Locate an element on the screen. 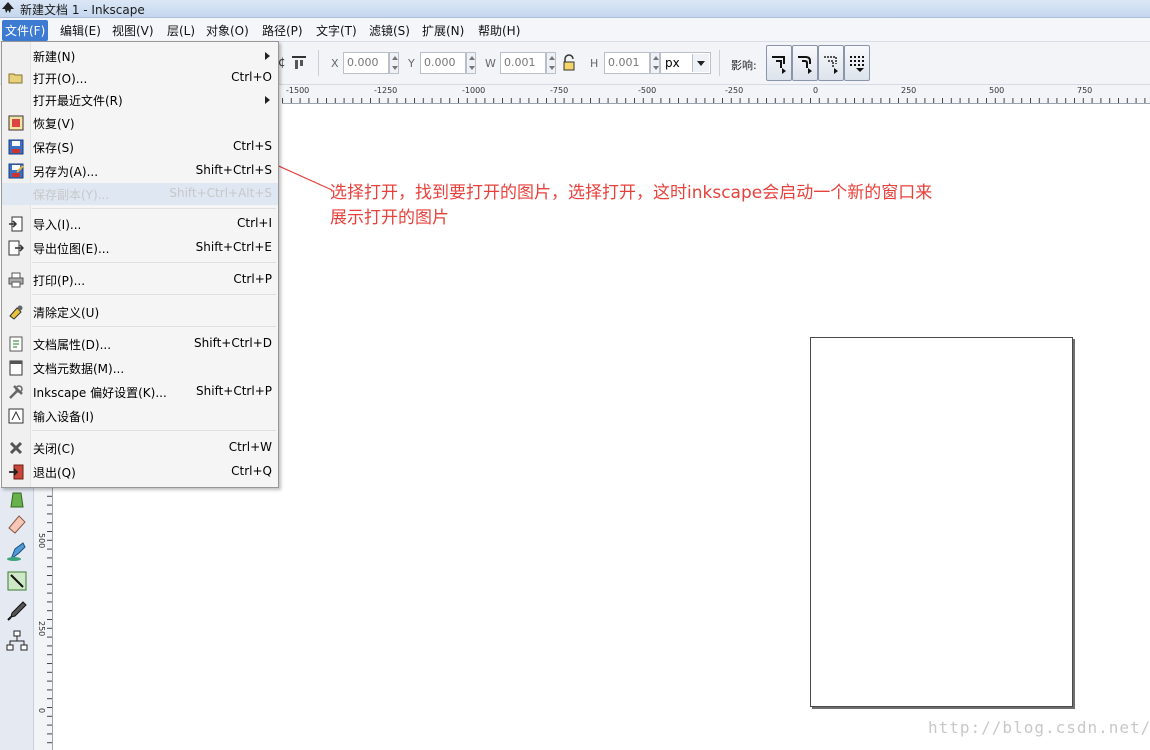  menu-item-preferences: Inkscape 偏好设置(K)... Shift+Ctrl+P is located at coordinates (140, 392).